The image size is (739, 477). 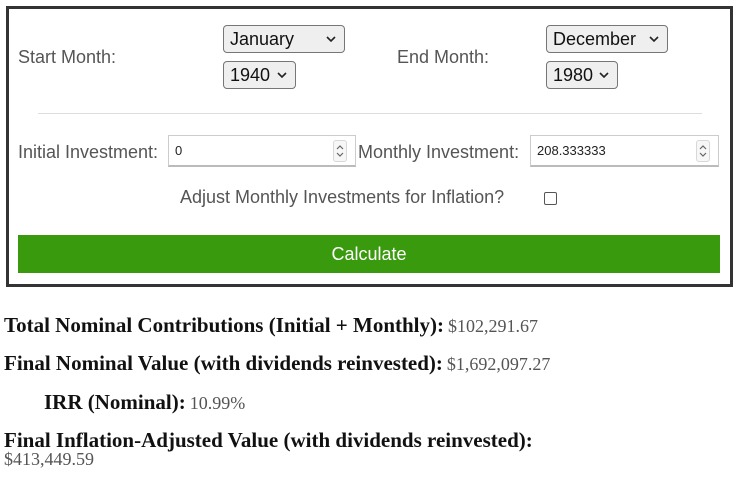 I want to click on final-adjusted-value: $413,449.59, so click(x=49, y=459).